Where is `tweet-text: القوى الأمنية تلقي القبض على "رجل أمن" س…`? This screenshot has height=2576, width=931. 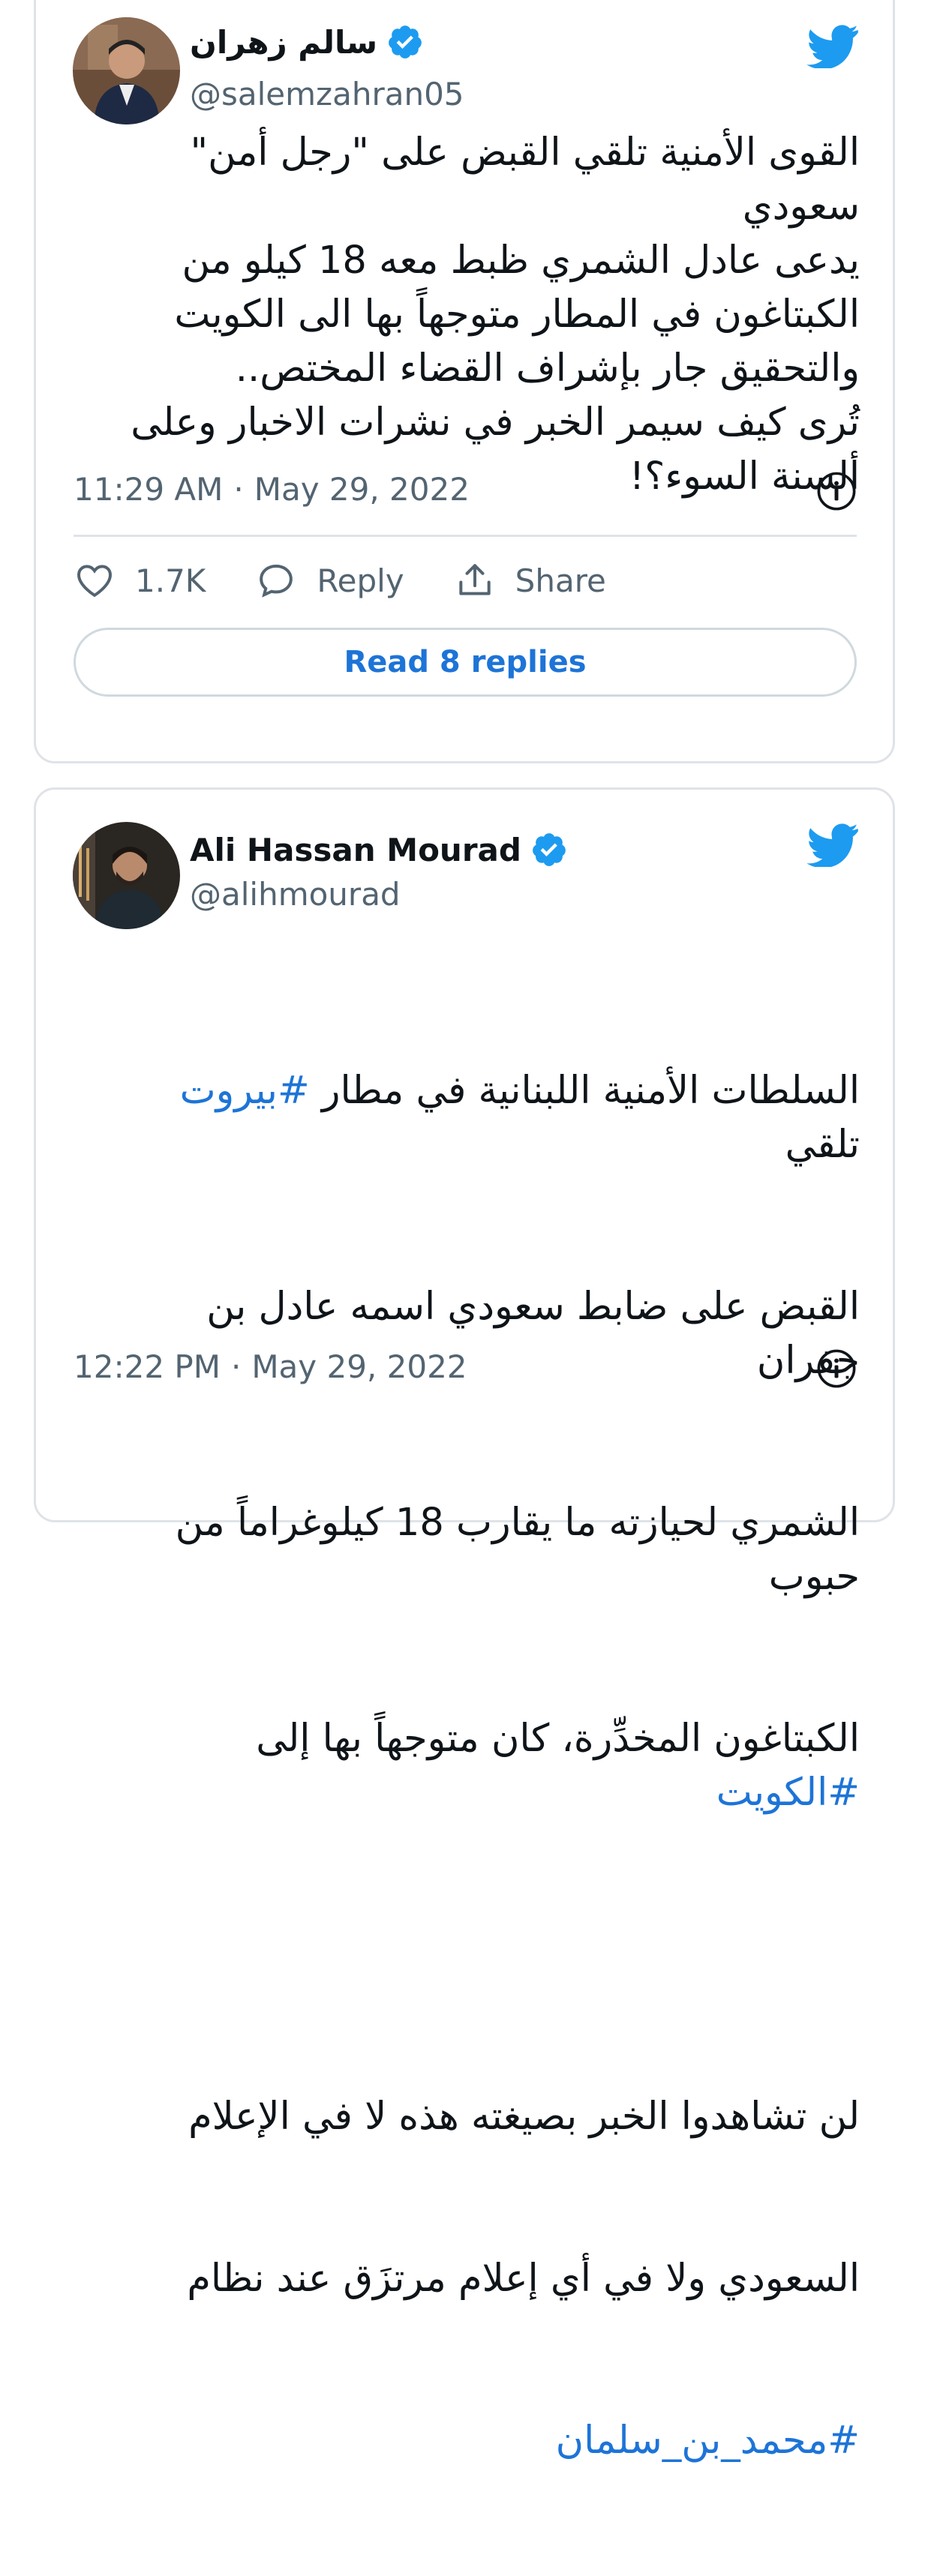 tweet-text: القوى الأمنية تلقي القبض على "رجل أمن" س… is located at coordinates (495, 315).